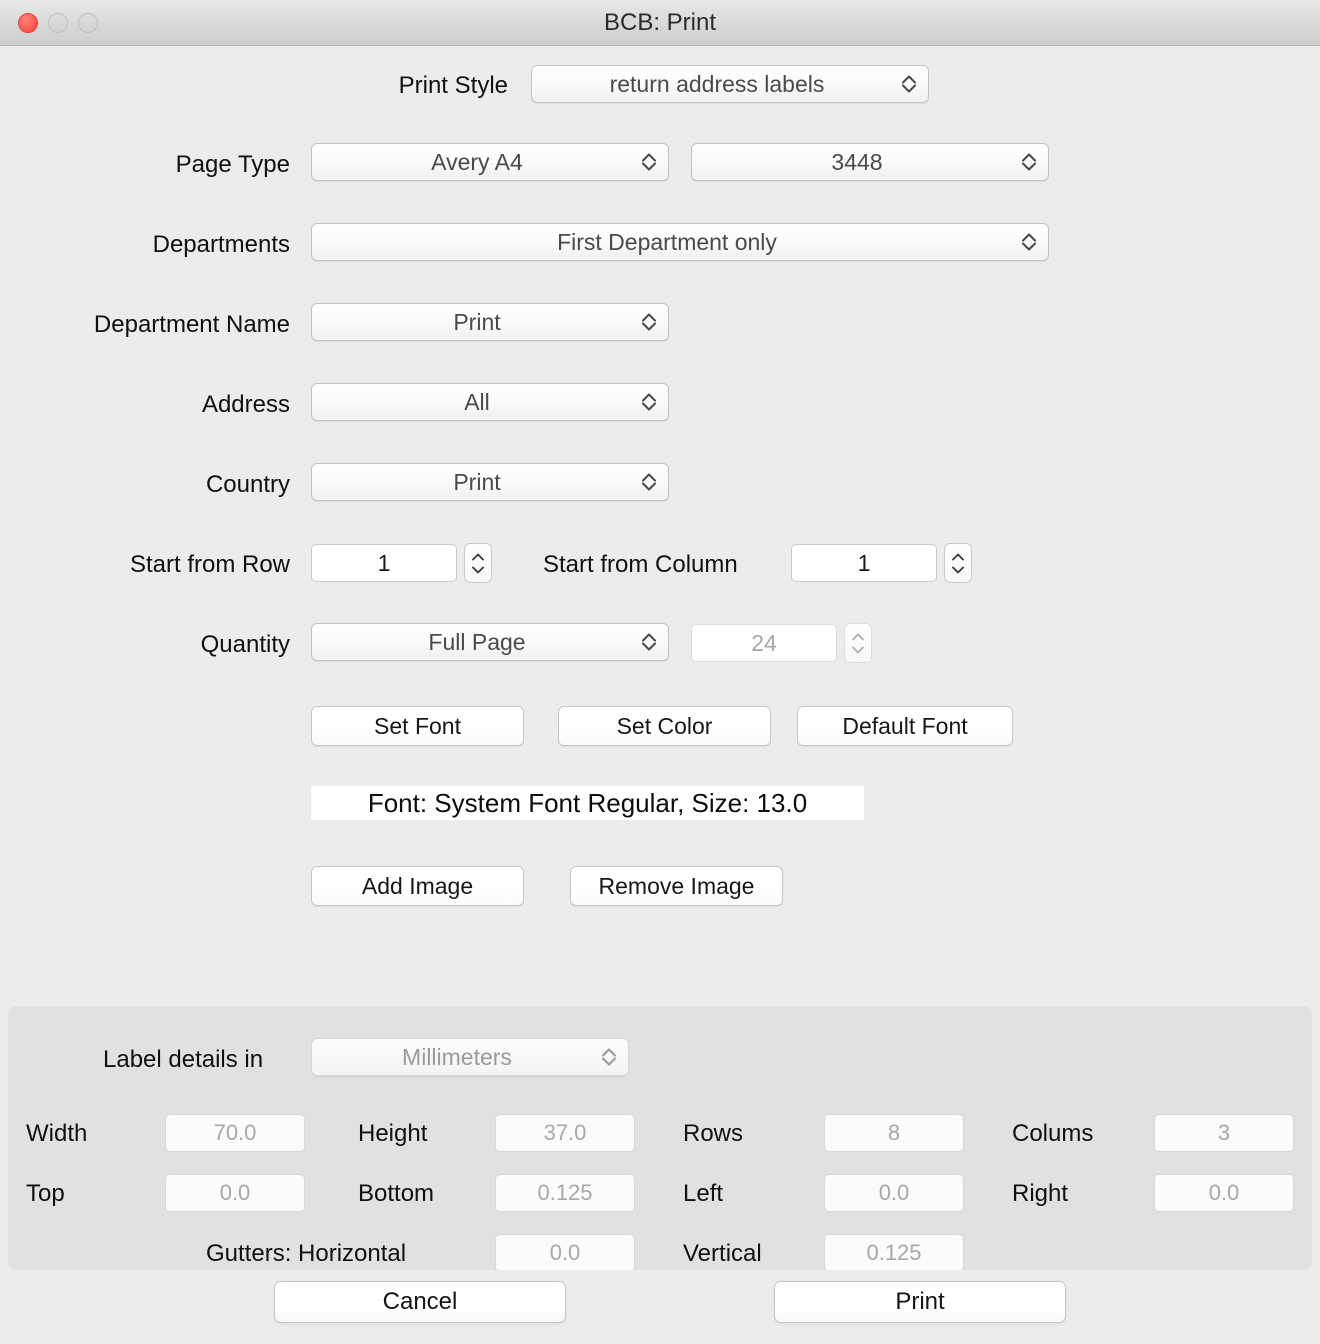 Image resolution: width=1320 pixels, height=1344 pixels. I want to click on country-label: Country, so click(247, 484).